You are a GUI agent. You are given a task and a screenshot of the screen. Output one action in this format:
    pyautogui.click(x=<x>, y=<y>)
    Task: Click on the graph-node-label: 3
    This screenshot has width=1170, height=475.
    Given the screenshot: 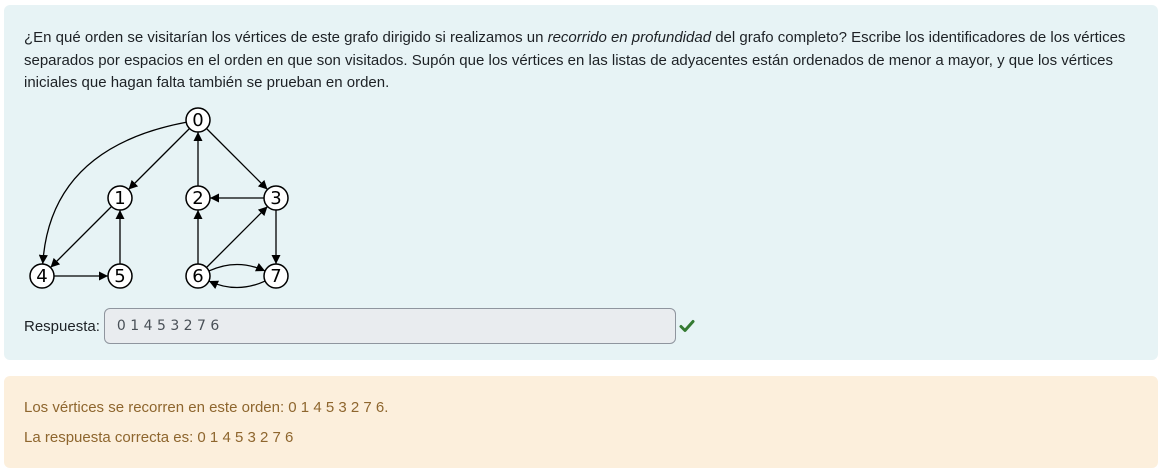 What is the action you would take?
    pyautogui.click(x=275, y=198)
    